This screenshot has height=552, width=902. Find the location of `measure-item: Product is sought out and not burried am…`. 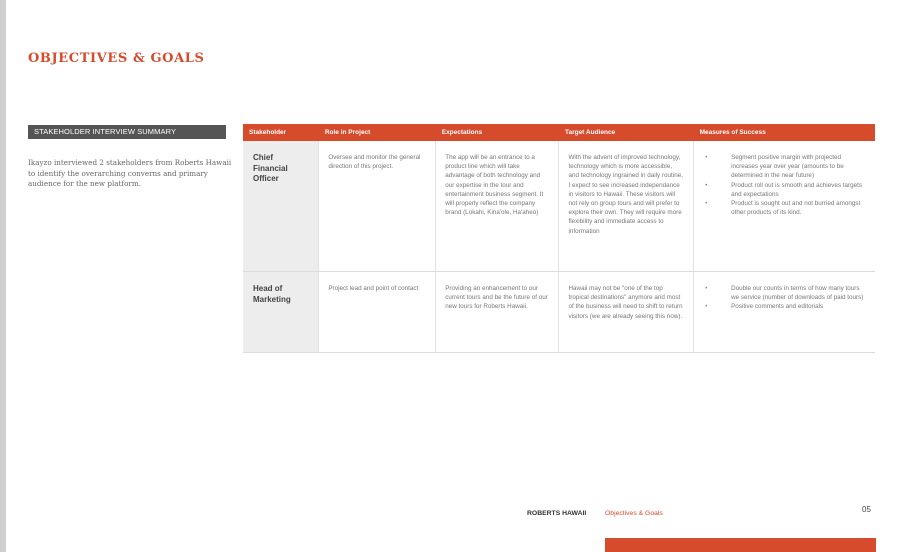

measure-item: Product is sought out and not burried am… is located at coordinates (785, 208).